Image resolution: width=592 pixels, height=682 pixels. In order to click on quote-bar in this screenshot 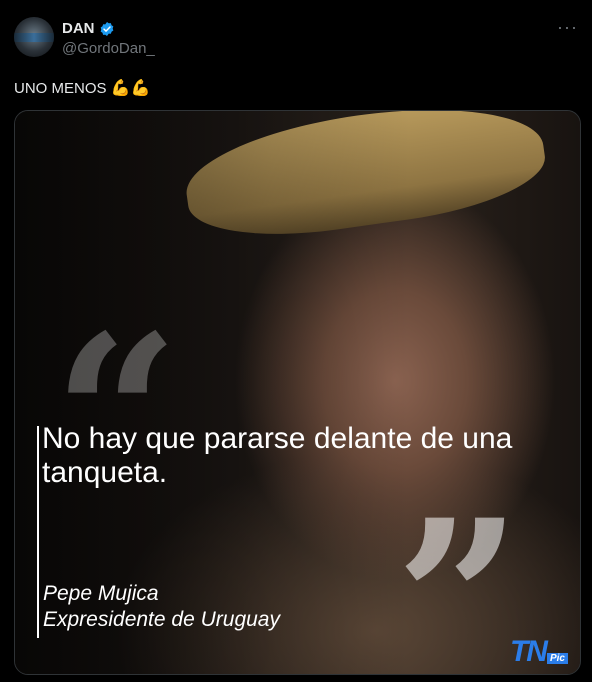, I will do `click(38, 532)`.